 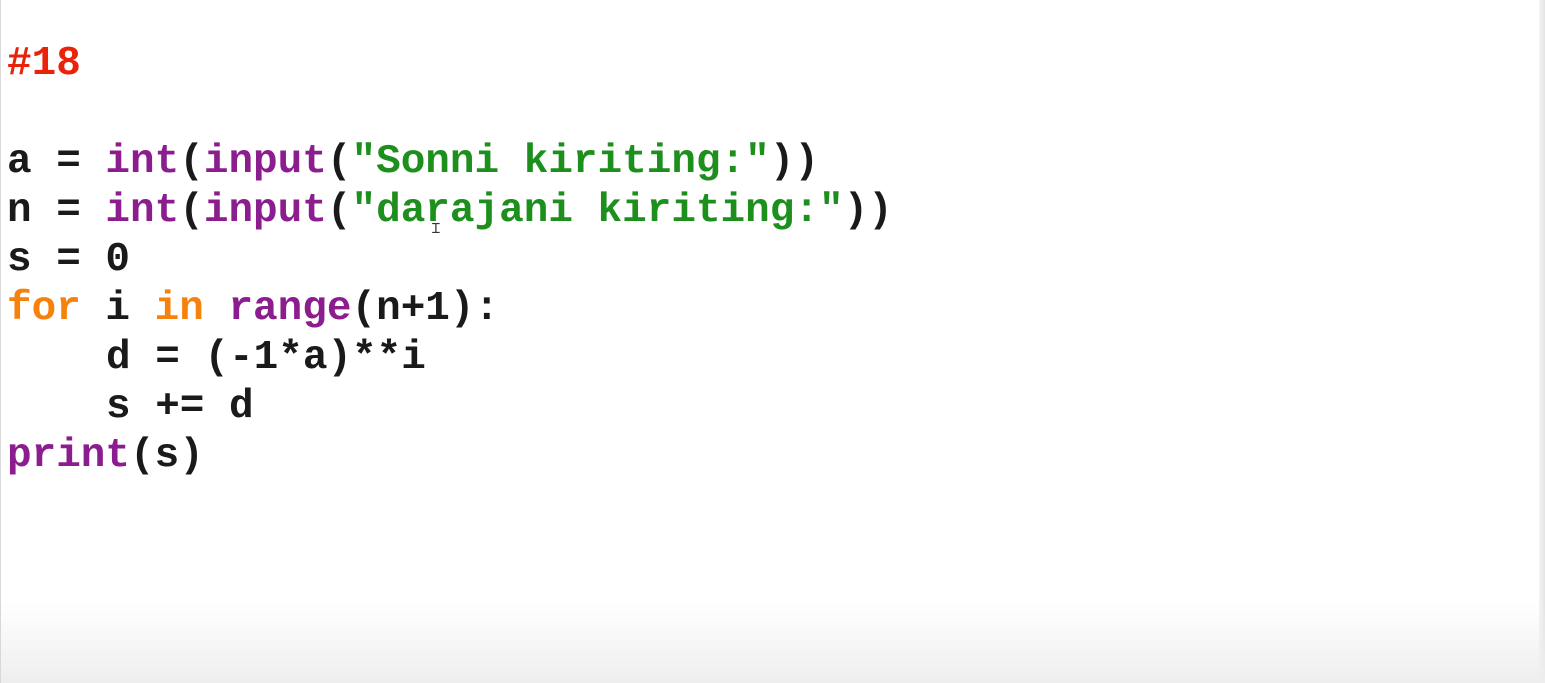 I want to click on code-token-default, so click(x=216, y=309).